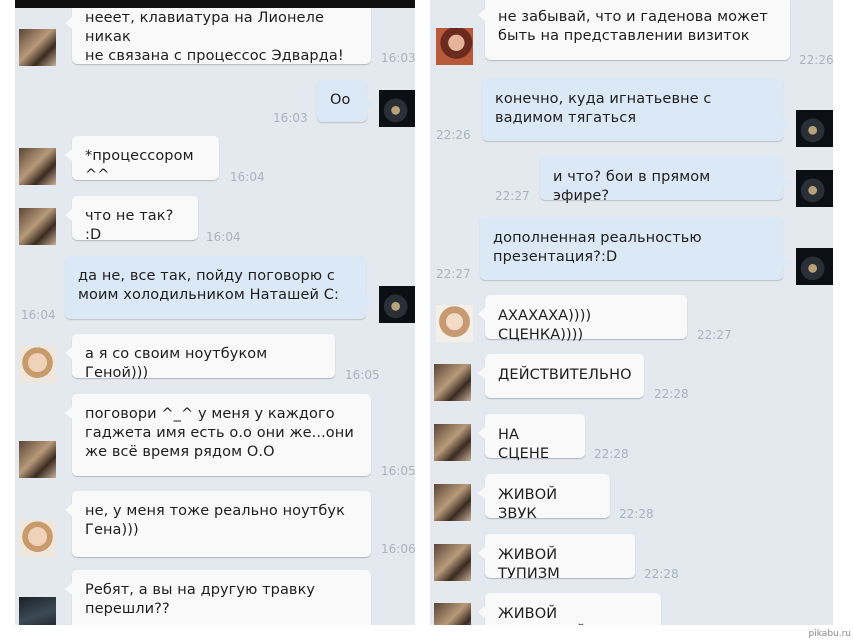 Image resolution: width=853 pixels, height=640 pixels. What do you see at coordinates (200, 357) in the screenshot?
I see `message-bubble: а я со своим ноутбуком Геной)))` at bounding box center [200, 357].